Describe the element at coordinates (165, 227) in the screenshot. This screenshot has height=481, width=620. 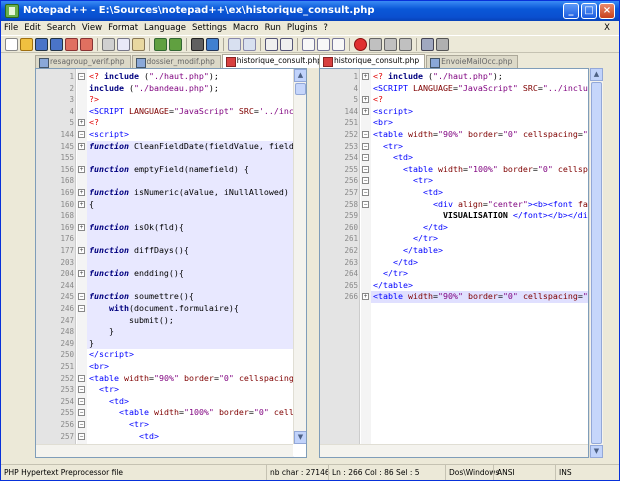
I see `code-line: 169 + function isOk(fld){` at that location.